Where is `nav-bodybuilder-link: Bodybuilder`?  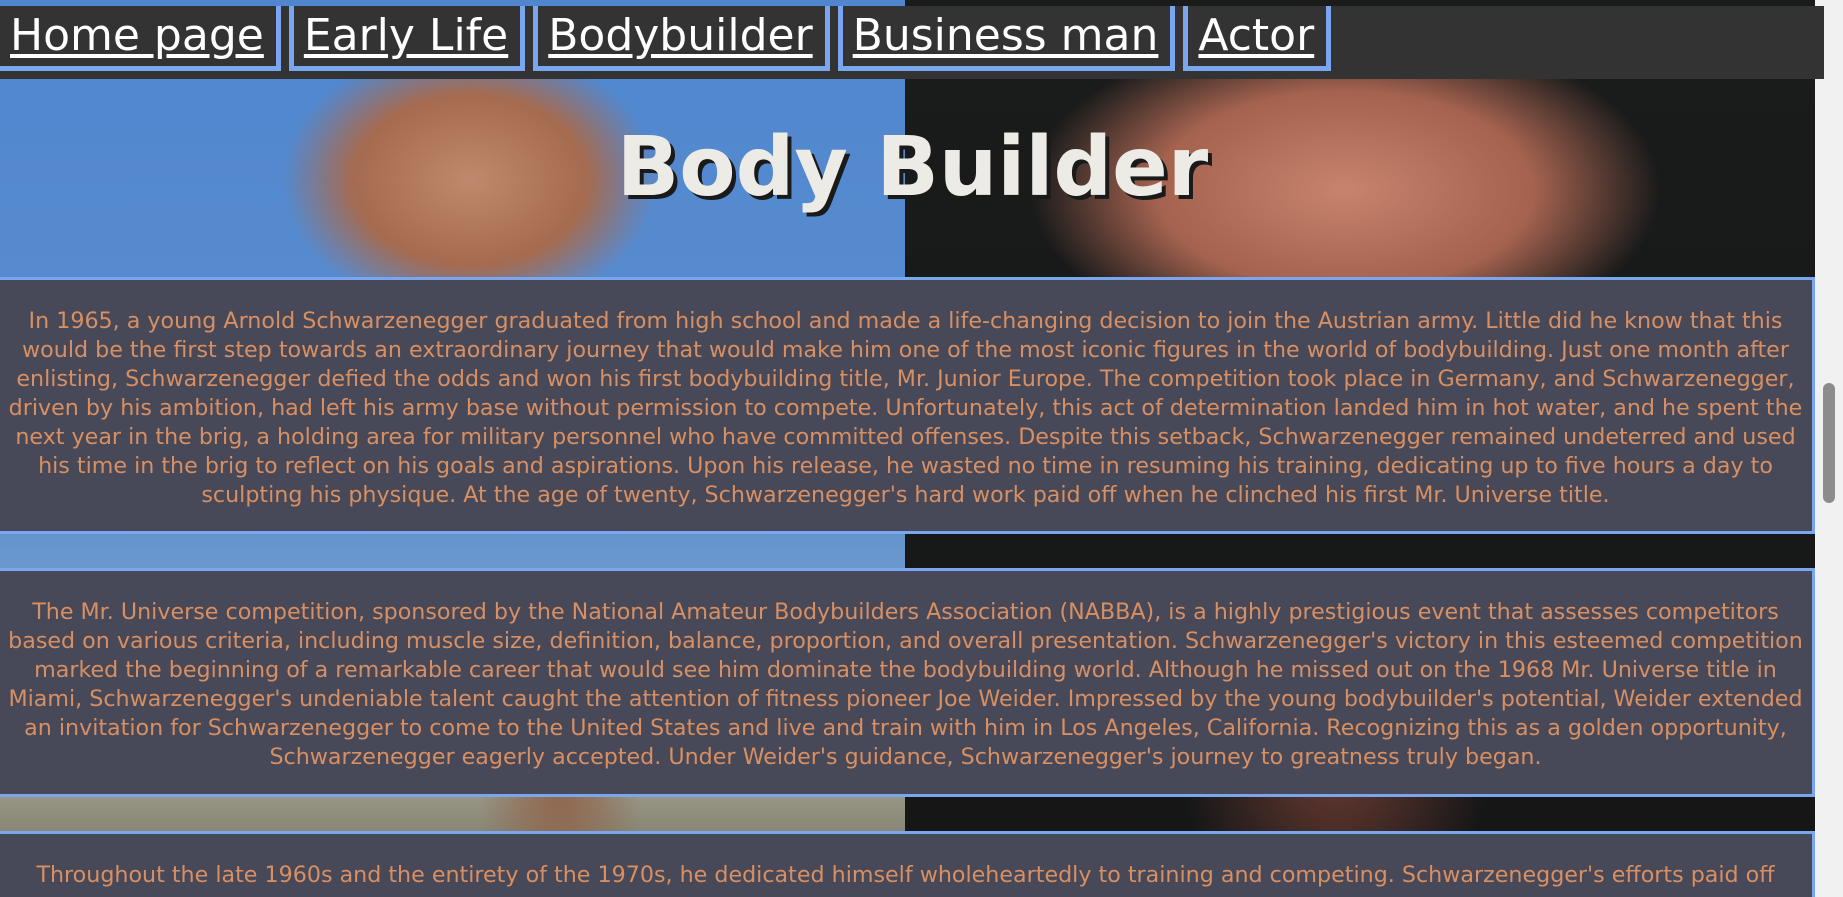
nav-bodybuilder-link: Bodybuilder is located at coordinates (681, 38).